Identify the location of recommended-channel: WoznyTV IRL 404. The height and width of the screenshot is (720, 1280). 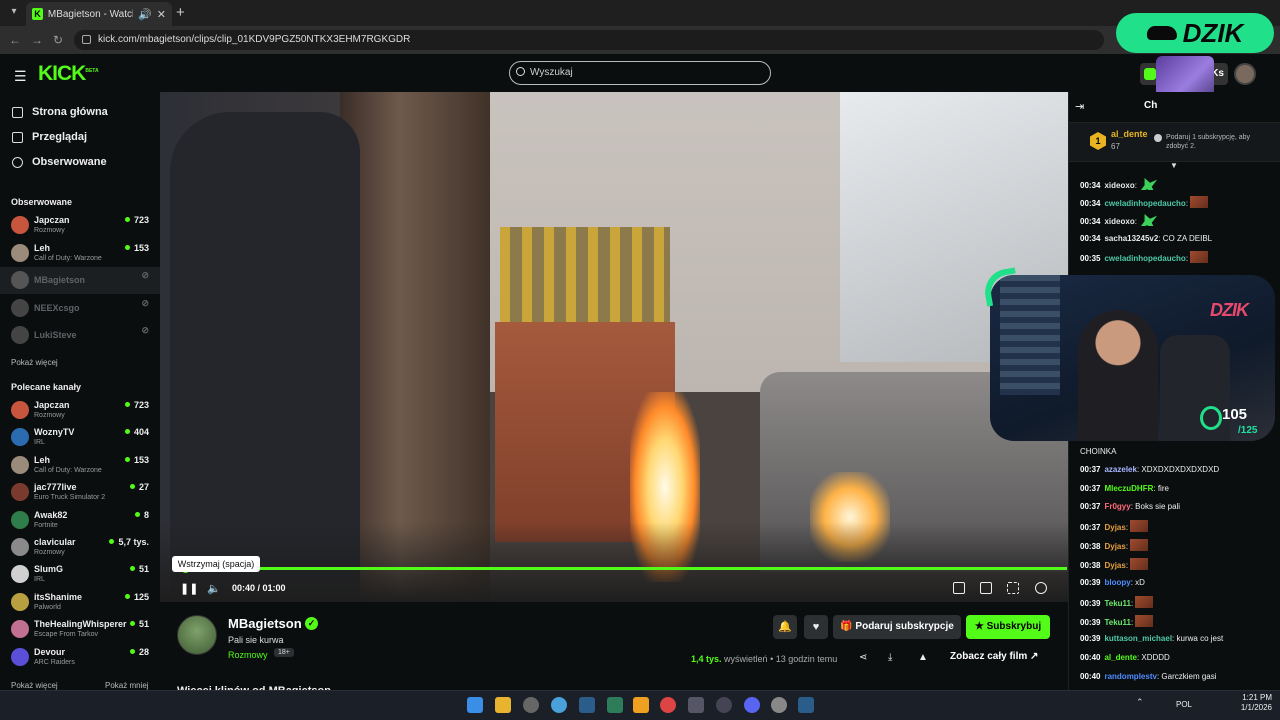
(80, 437).